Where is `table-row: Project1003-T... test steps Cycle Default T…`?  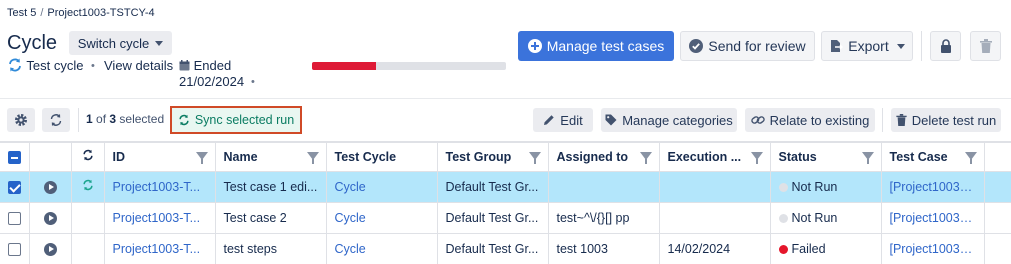
table-row: Project1003-T... test steps Cycle Default T… is located at coordinates (505, 248).